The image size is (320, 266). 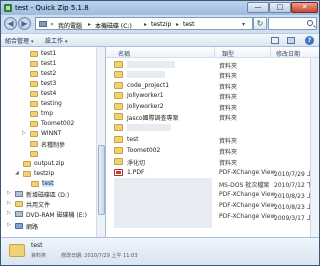 What do you see at coordinates (212, 172) in the screenshot?
I see `file-row: 1.PDF PDF-XChange View 2010/7/29 上午` at bounding box center [212, 172].